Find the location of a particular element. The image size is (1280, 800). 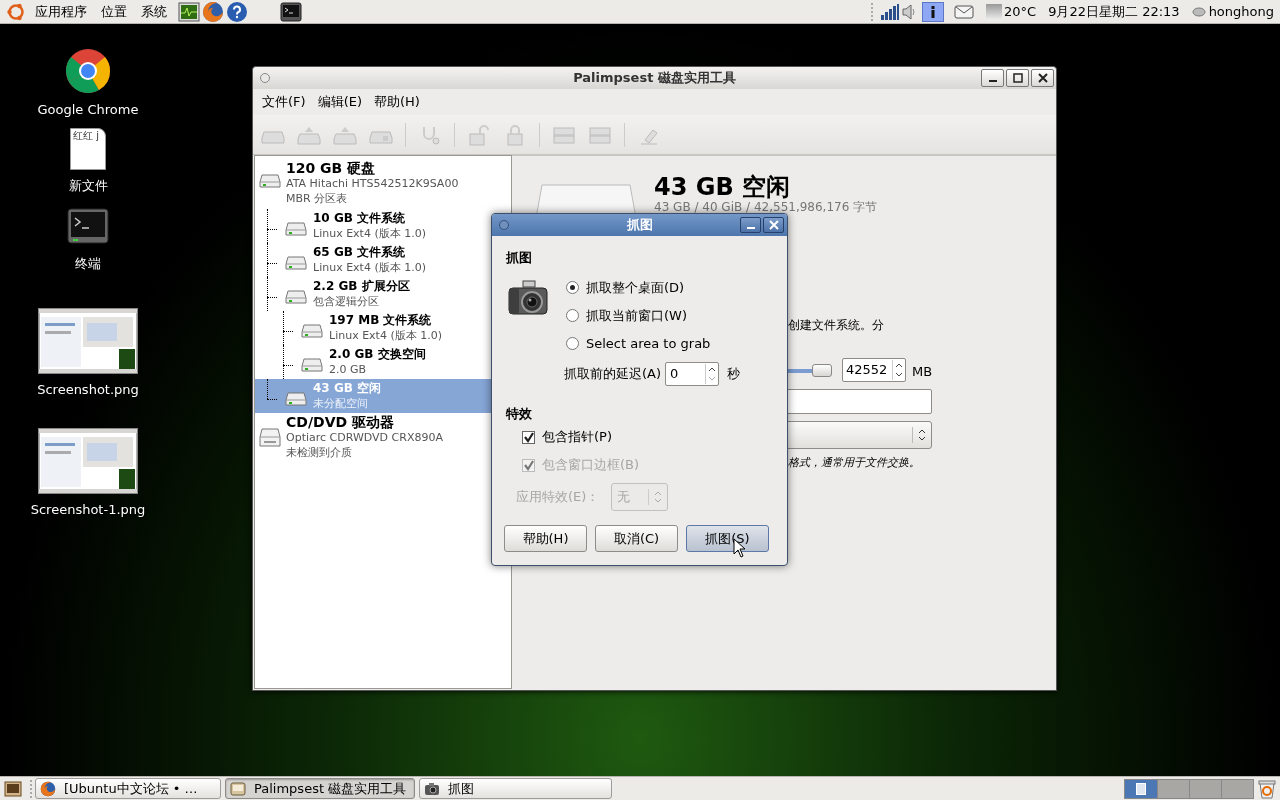

device-title: 120 GB 硬盘 is located at coordinates (331, 168).